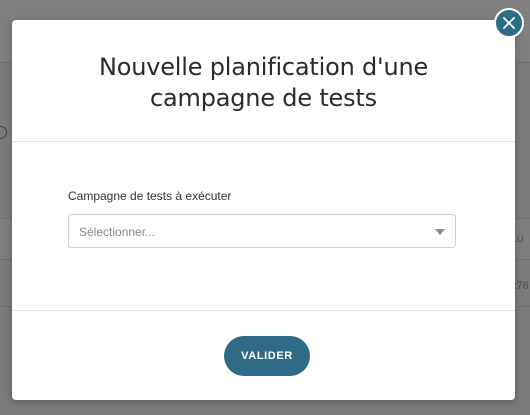 The height and width of the screenshot is (415, 530). I want to click on background-radio-icon, so click(3, 132).